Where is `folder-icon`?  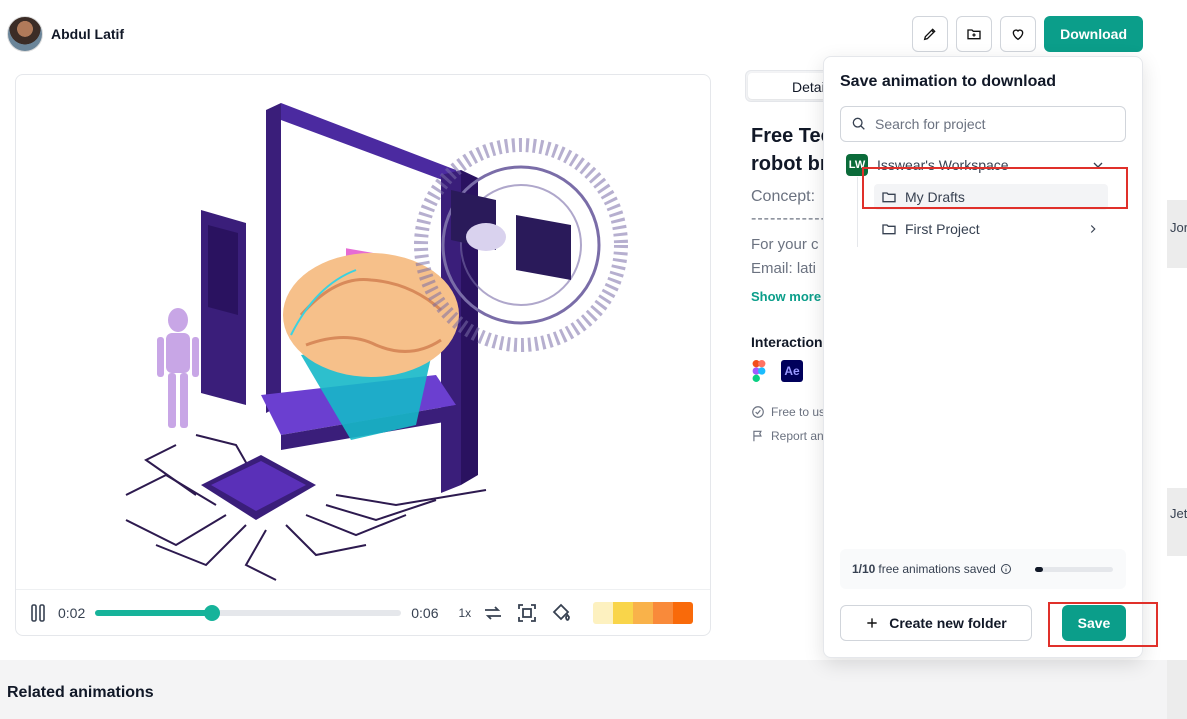 folder-icon is located at coordinates (889, 229).